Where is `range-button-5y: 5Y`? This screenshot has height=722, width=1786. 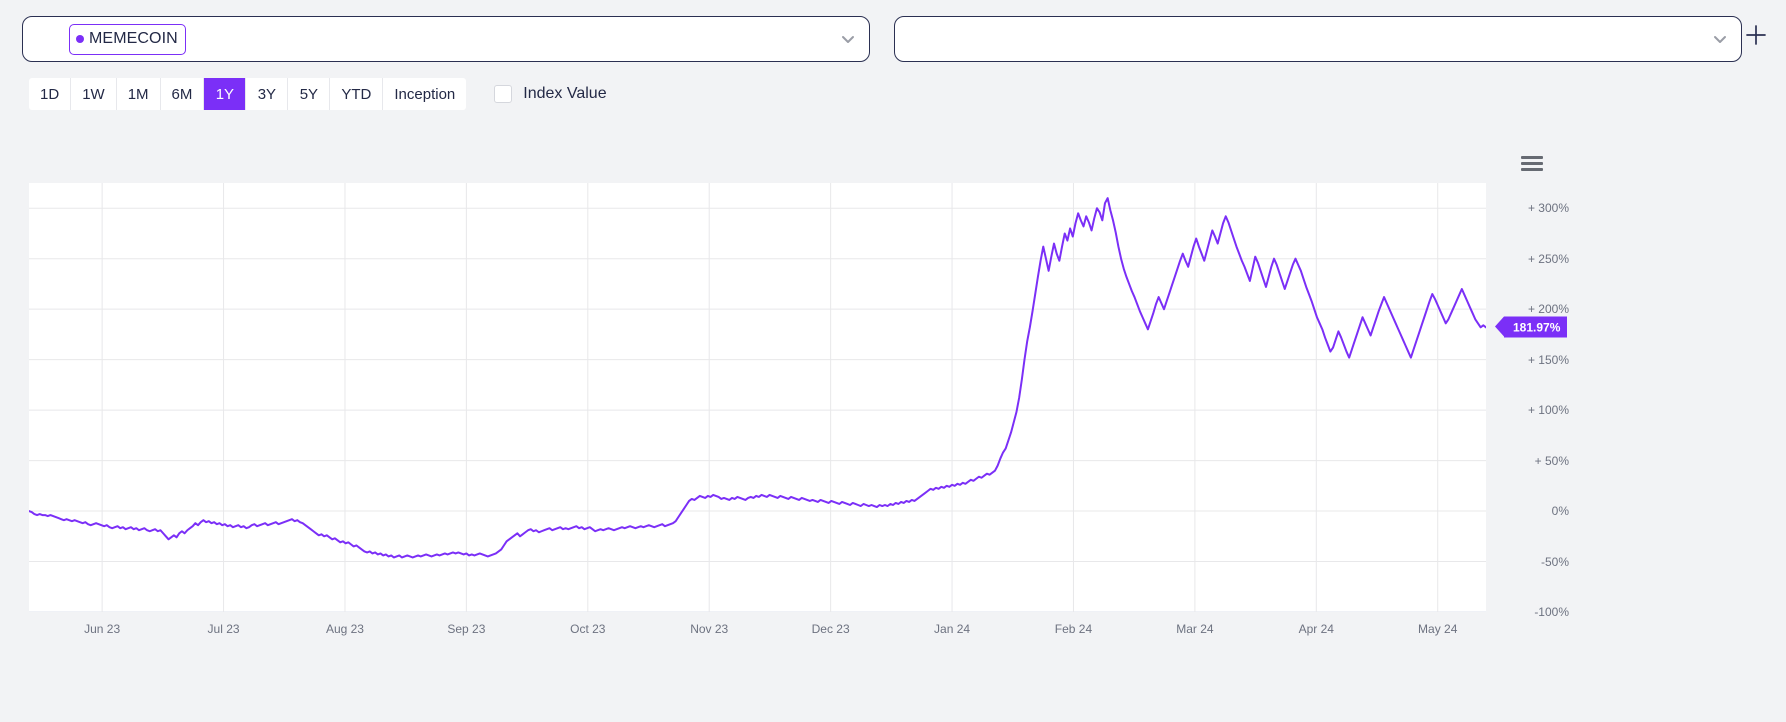 range-button-5y: 5Y is located at coordinates (309, 94).